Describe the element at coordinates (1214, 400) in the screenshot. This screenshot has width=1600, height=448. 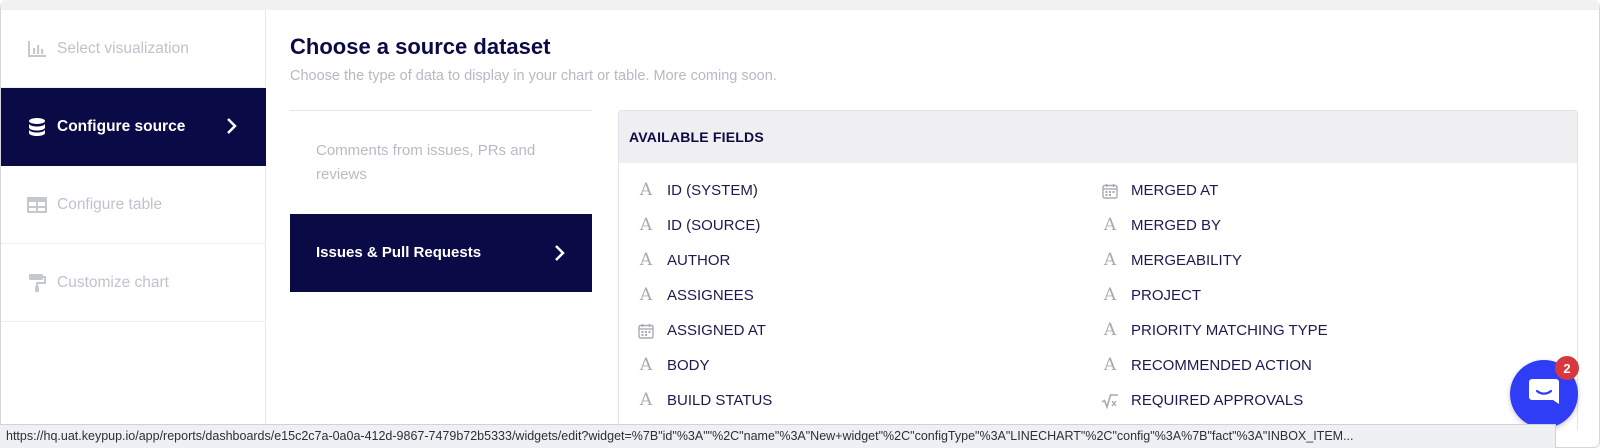
I see `field-item: REQUIRED APPROVALS` at that location.